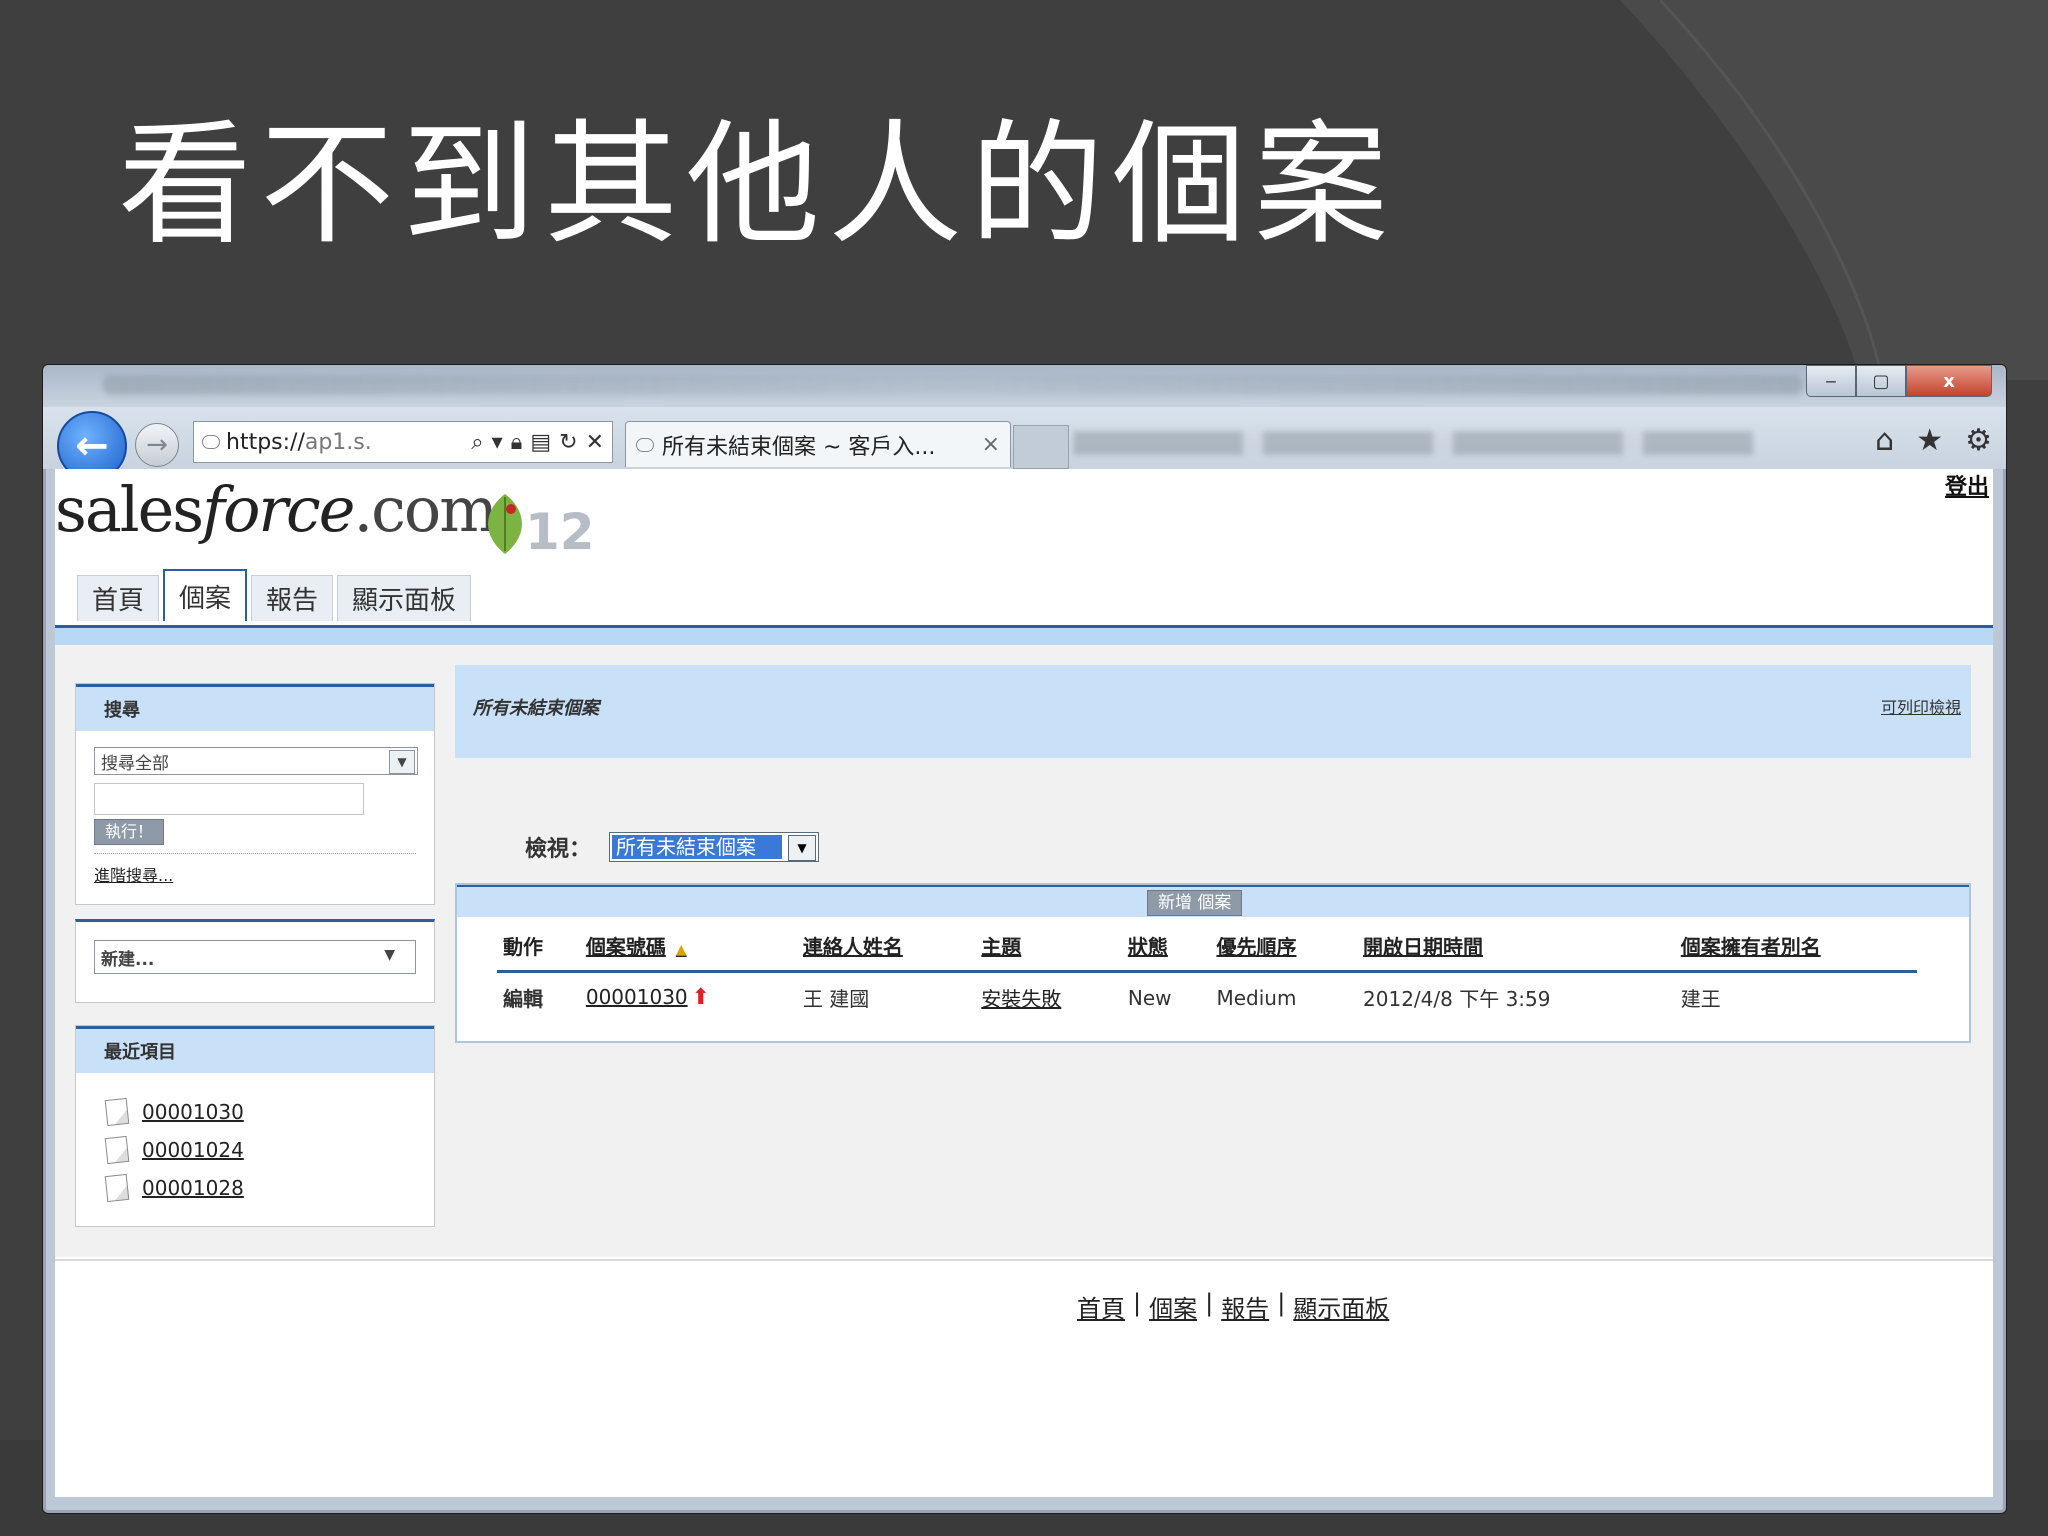 This screenshot has height=1536, width=2048. Describe the element at coordinates (1795, 950) in the screenshot. I see `column-header-sortable: 個案擁有者別名` at that location.